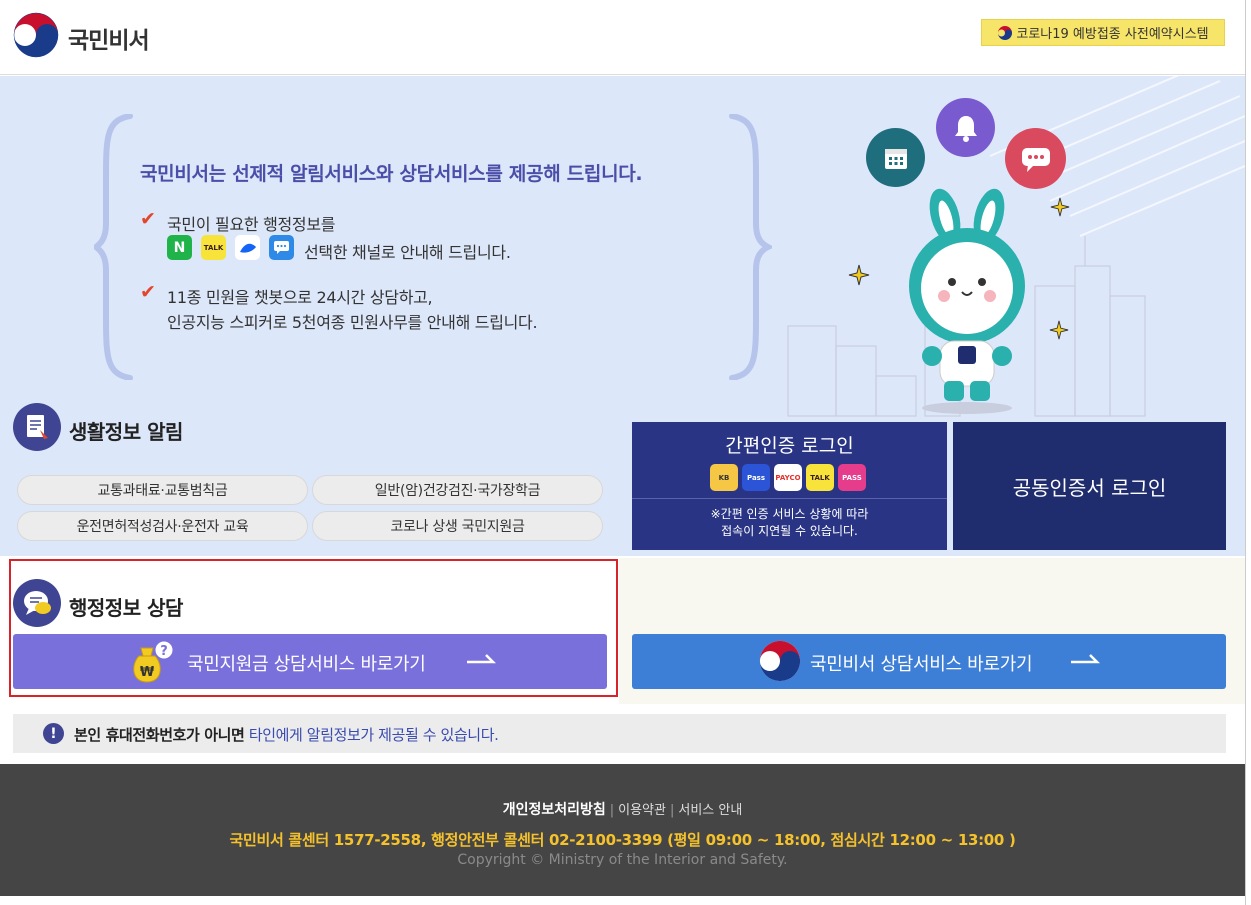 Image resolution: width=1251 pixels, height=905 pixels. What do you see at coordinates (352, 322) in the screenshot?
I see `hero-point2-line2: 인공지능 스피커로 5천여종 민원사무를 안내해 드립니다.` at bounding box center [352, 322].